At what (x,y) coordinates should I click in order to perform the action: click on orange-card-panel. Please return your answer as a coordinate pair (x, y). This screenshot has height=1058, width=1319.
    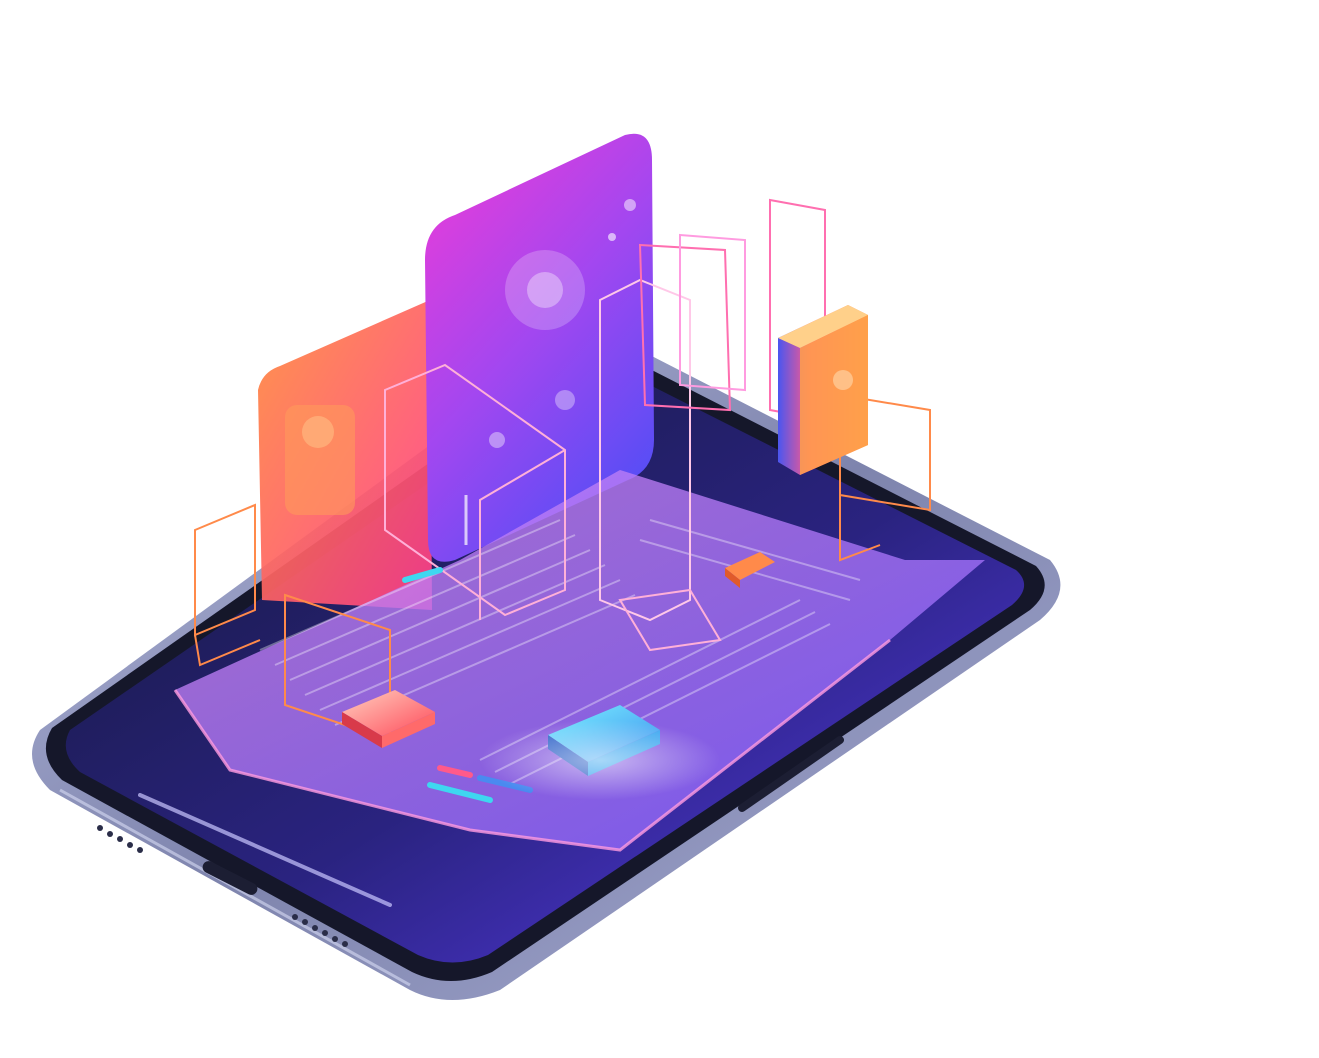
    Looking at the image, I should click on (345, 455).